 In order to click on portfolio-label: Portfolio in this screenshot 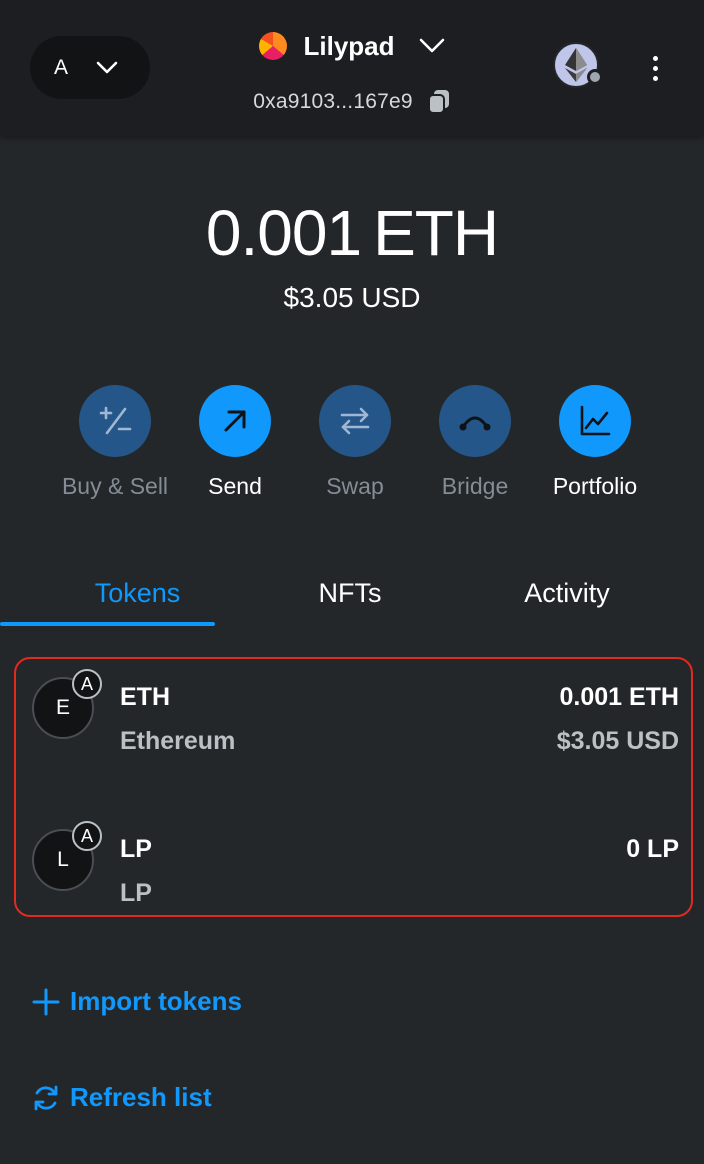, I will do `click(595, 486)`.